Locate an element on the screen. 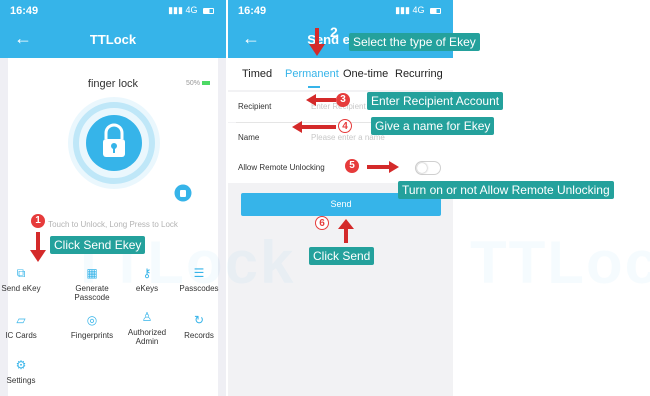 The height and width of the screenshot is (396, 650). step6-label: Click Send is located at coordinates (342, 256).